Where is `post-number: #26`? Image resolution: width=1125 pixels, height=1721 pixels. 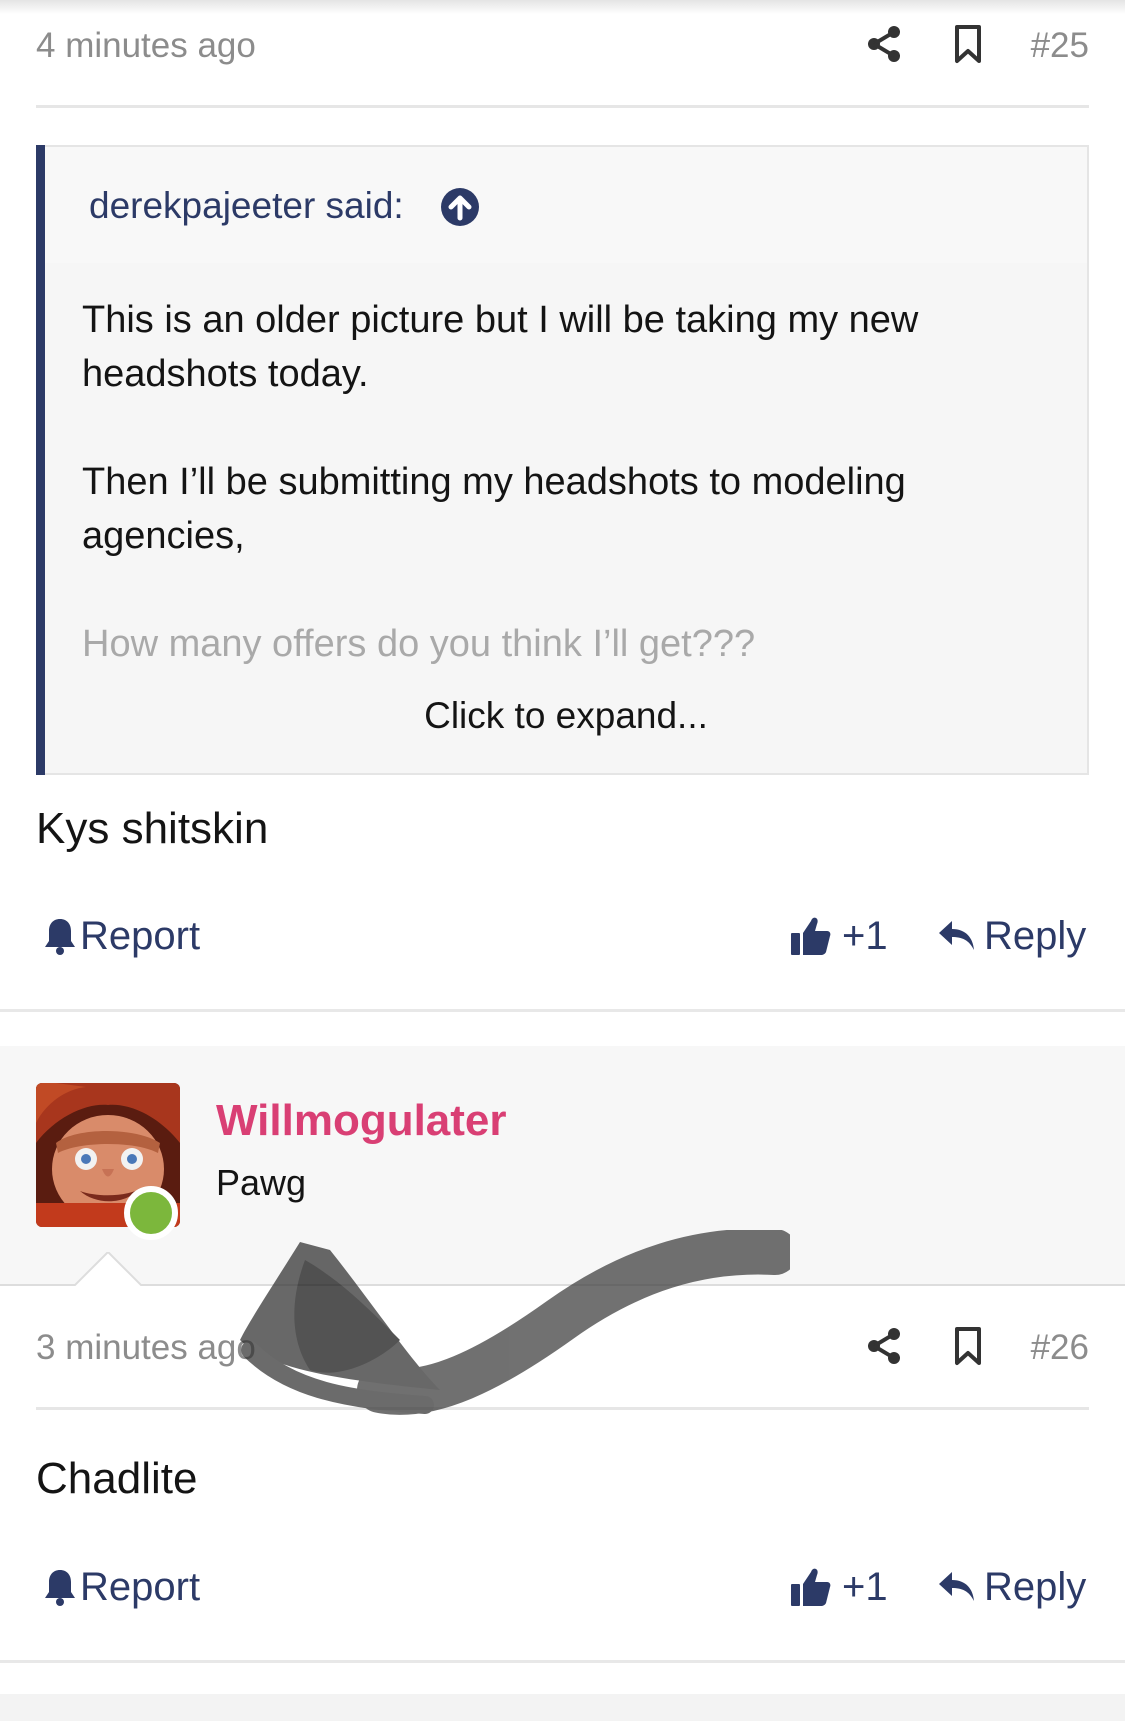
post-number: #26 is located at coordinates (1060, 1348).